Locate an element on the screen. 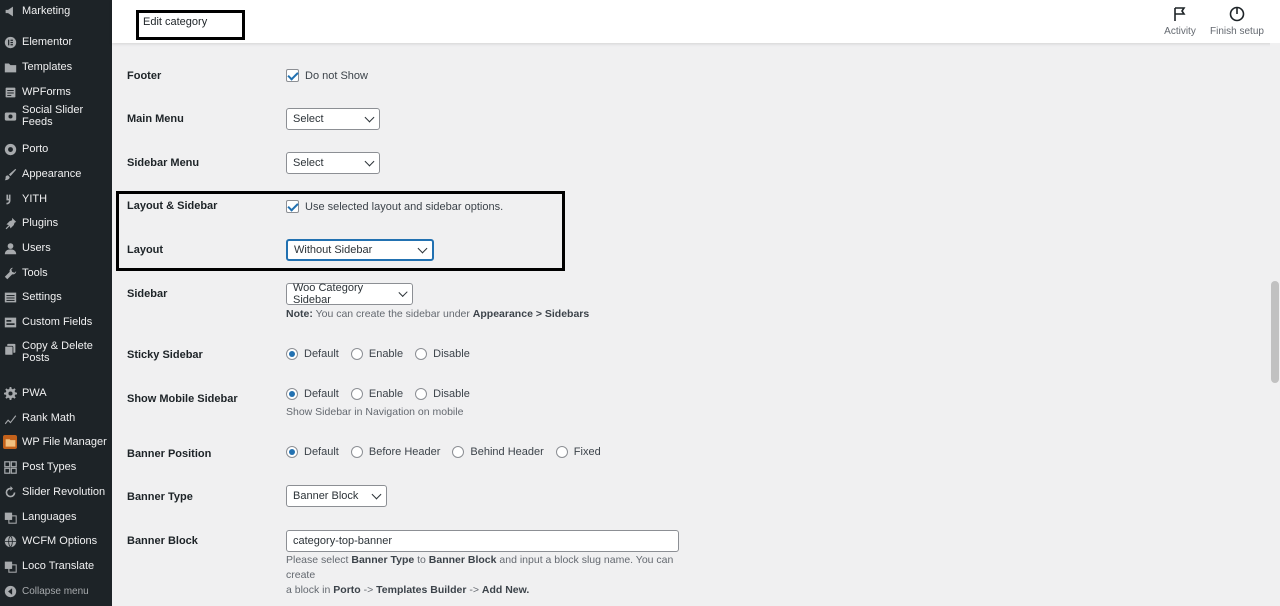  banner-block-label: Banner Block is located at coordinates (162, 541).